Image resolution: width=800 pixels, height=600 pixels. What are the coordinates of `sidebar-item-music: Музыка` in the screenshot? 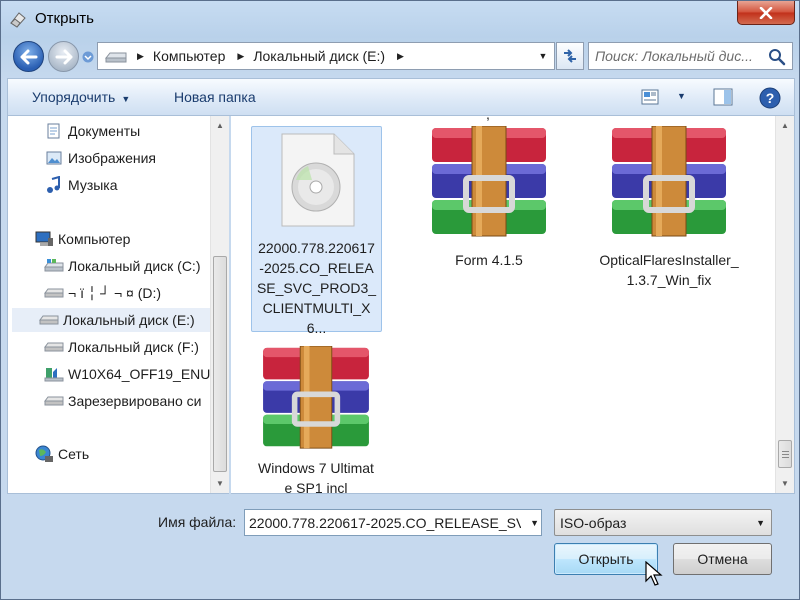 It's located at (81, 185).